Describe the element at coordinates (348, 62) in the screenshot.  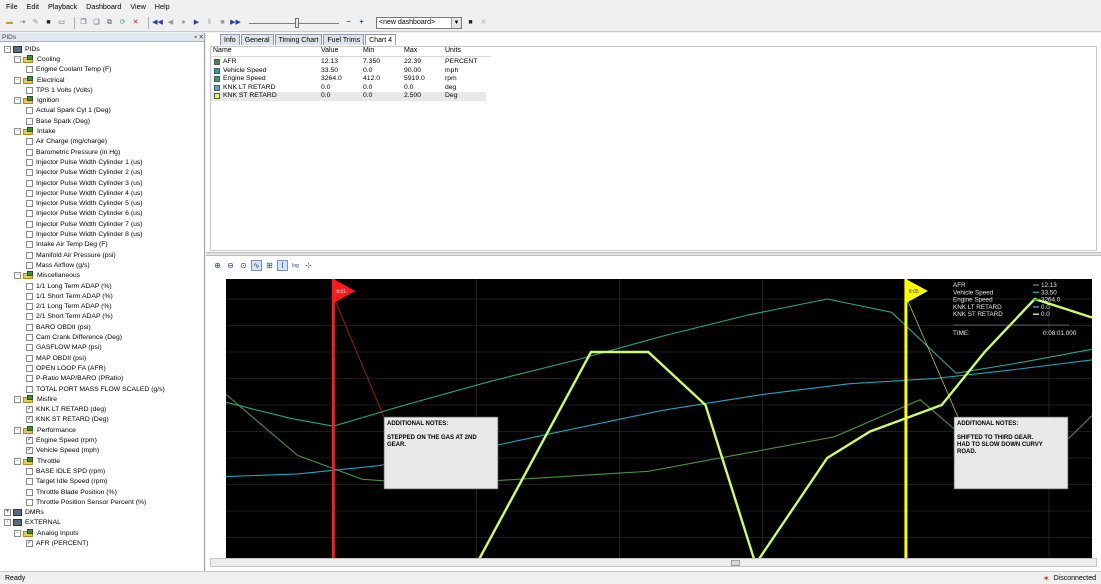
I see `grid-row: AFR 12.13 7.350 22.39 PERCENT` at that location.